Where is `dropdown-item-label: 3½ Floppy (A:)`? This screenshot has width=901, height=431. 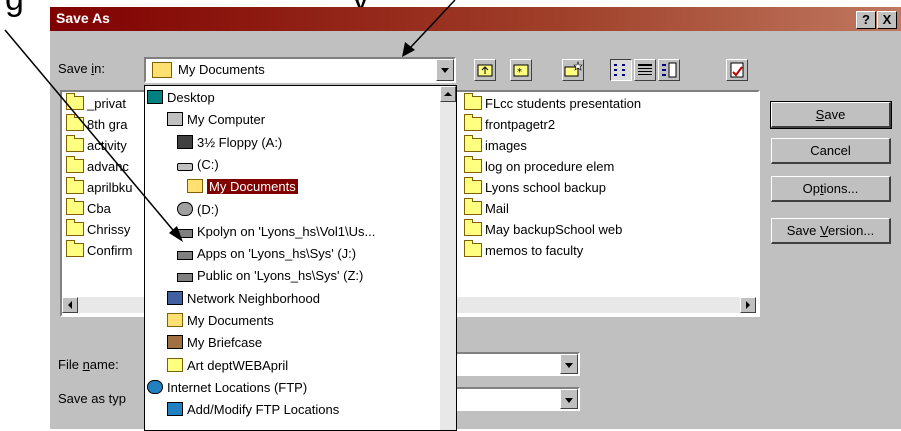
dropdown-item-label: 3½ Floppy (A:) is located at coordinates (240, 142).